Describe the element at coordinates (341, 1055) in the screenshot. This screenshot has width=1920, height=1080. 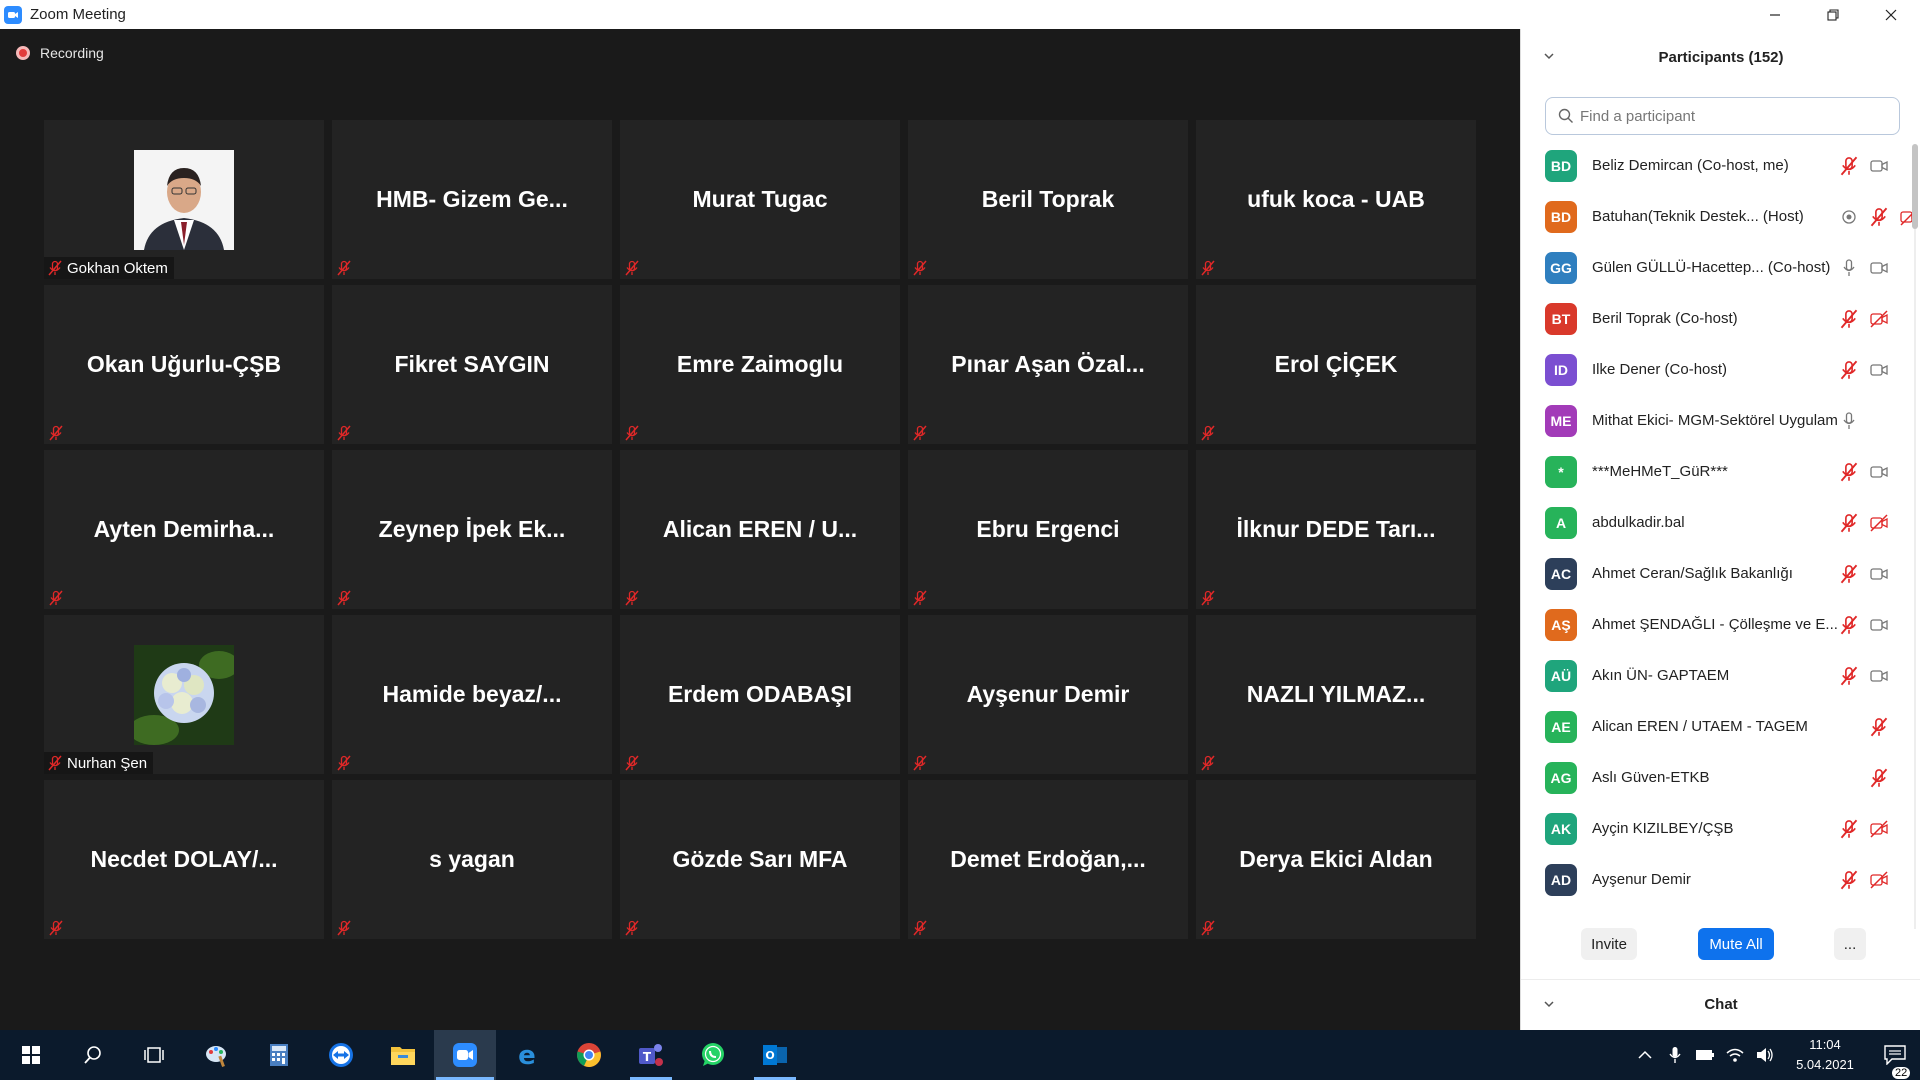
I see `teamviewer-icon` at that location.